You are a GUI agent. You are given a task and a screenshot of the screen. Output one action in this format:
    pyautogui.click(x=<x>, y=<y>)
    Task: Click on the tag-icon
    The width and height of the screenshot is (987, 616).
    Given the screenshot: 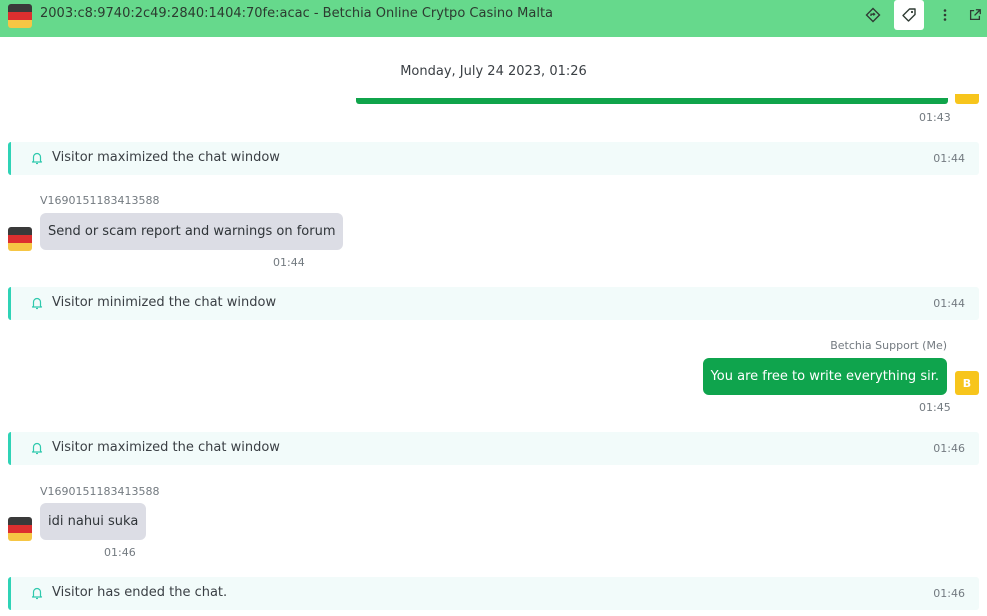 What is the action you would take?
    pyautogui.click(x=909, y=15)
    